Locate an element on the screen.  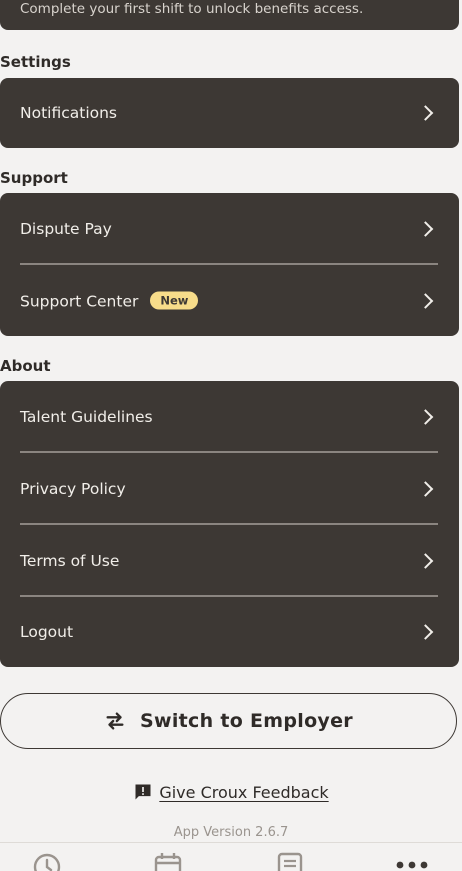
privacy-policy-row: Privacy Policy is located at coordinates (229, 489).